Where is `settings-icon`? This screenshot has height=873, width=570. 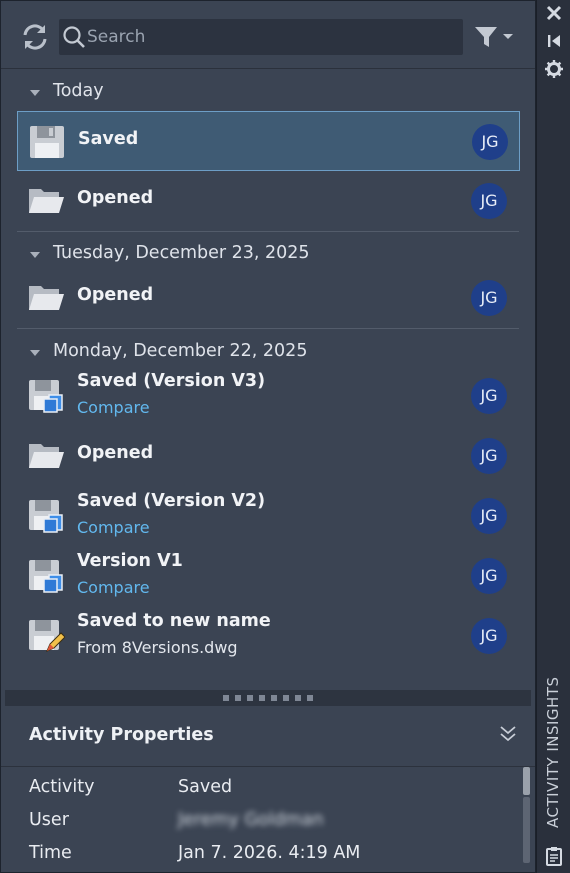
settings-icon is located at coordinates (554, 69).